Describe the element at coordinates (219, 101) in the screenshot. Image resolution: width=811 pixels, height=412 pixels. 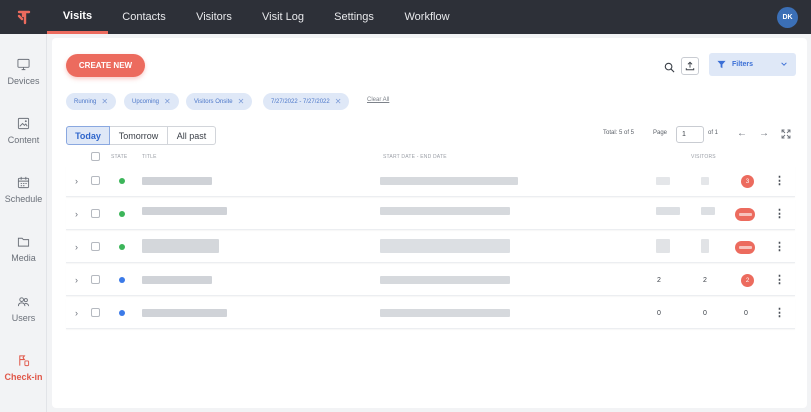
I see `filter-chip-visitors-onsite: Visitors Onsite ✕` at that location.